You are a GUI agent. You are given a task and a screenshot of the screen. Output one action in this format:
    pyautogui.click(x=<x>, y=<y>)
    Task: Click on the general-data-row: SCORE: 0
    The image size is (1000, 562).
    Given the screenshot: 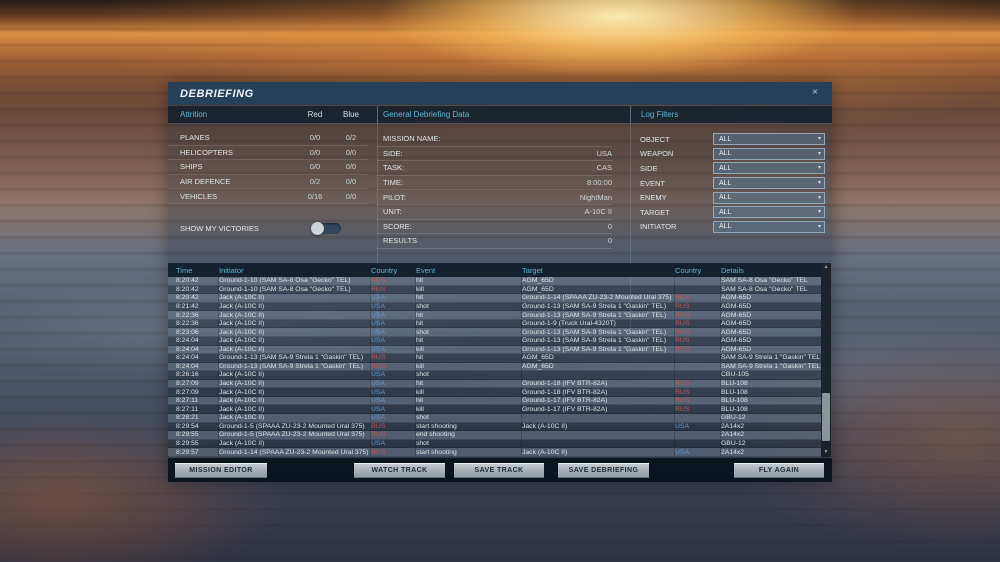 What is the action you would take?
    pyautogui.click(x=494, y=227)
    